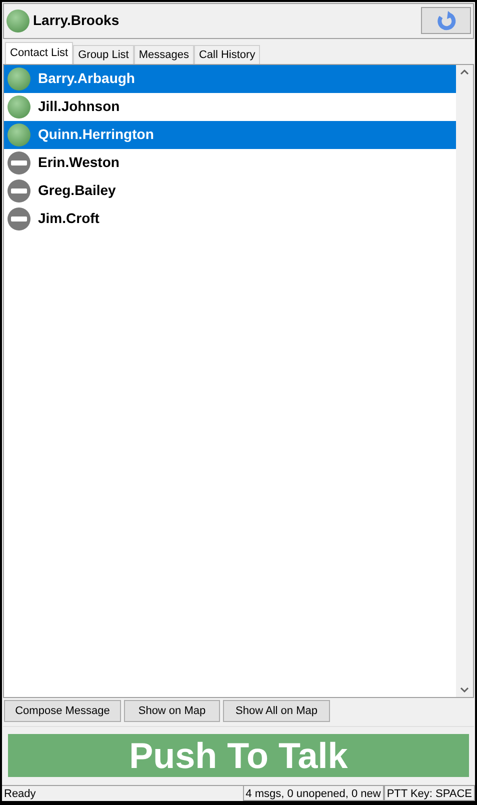 The width and height of the screenshot is (477, 805). What do you see at coordinates (122, 793) in the screenshot?
I see `status-text: Ready` at bounding box center [122, 793].